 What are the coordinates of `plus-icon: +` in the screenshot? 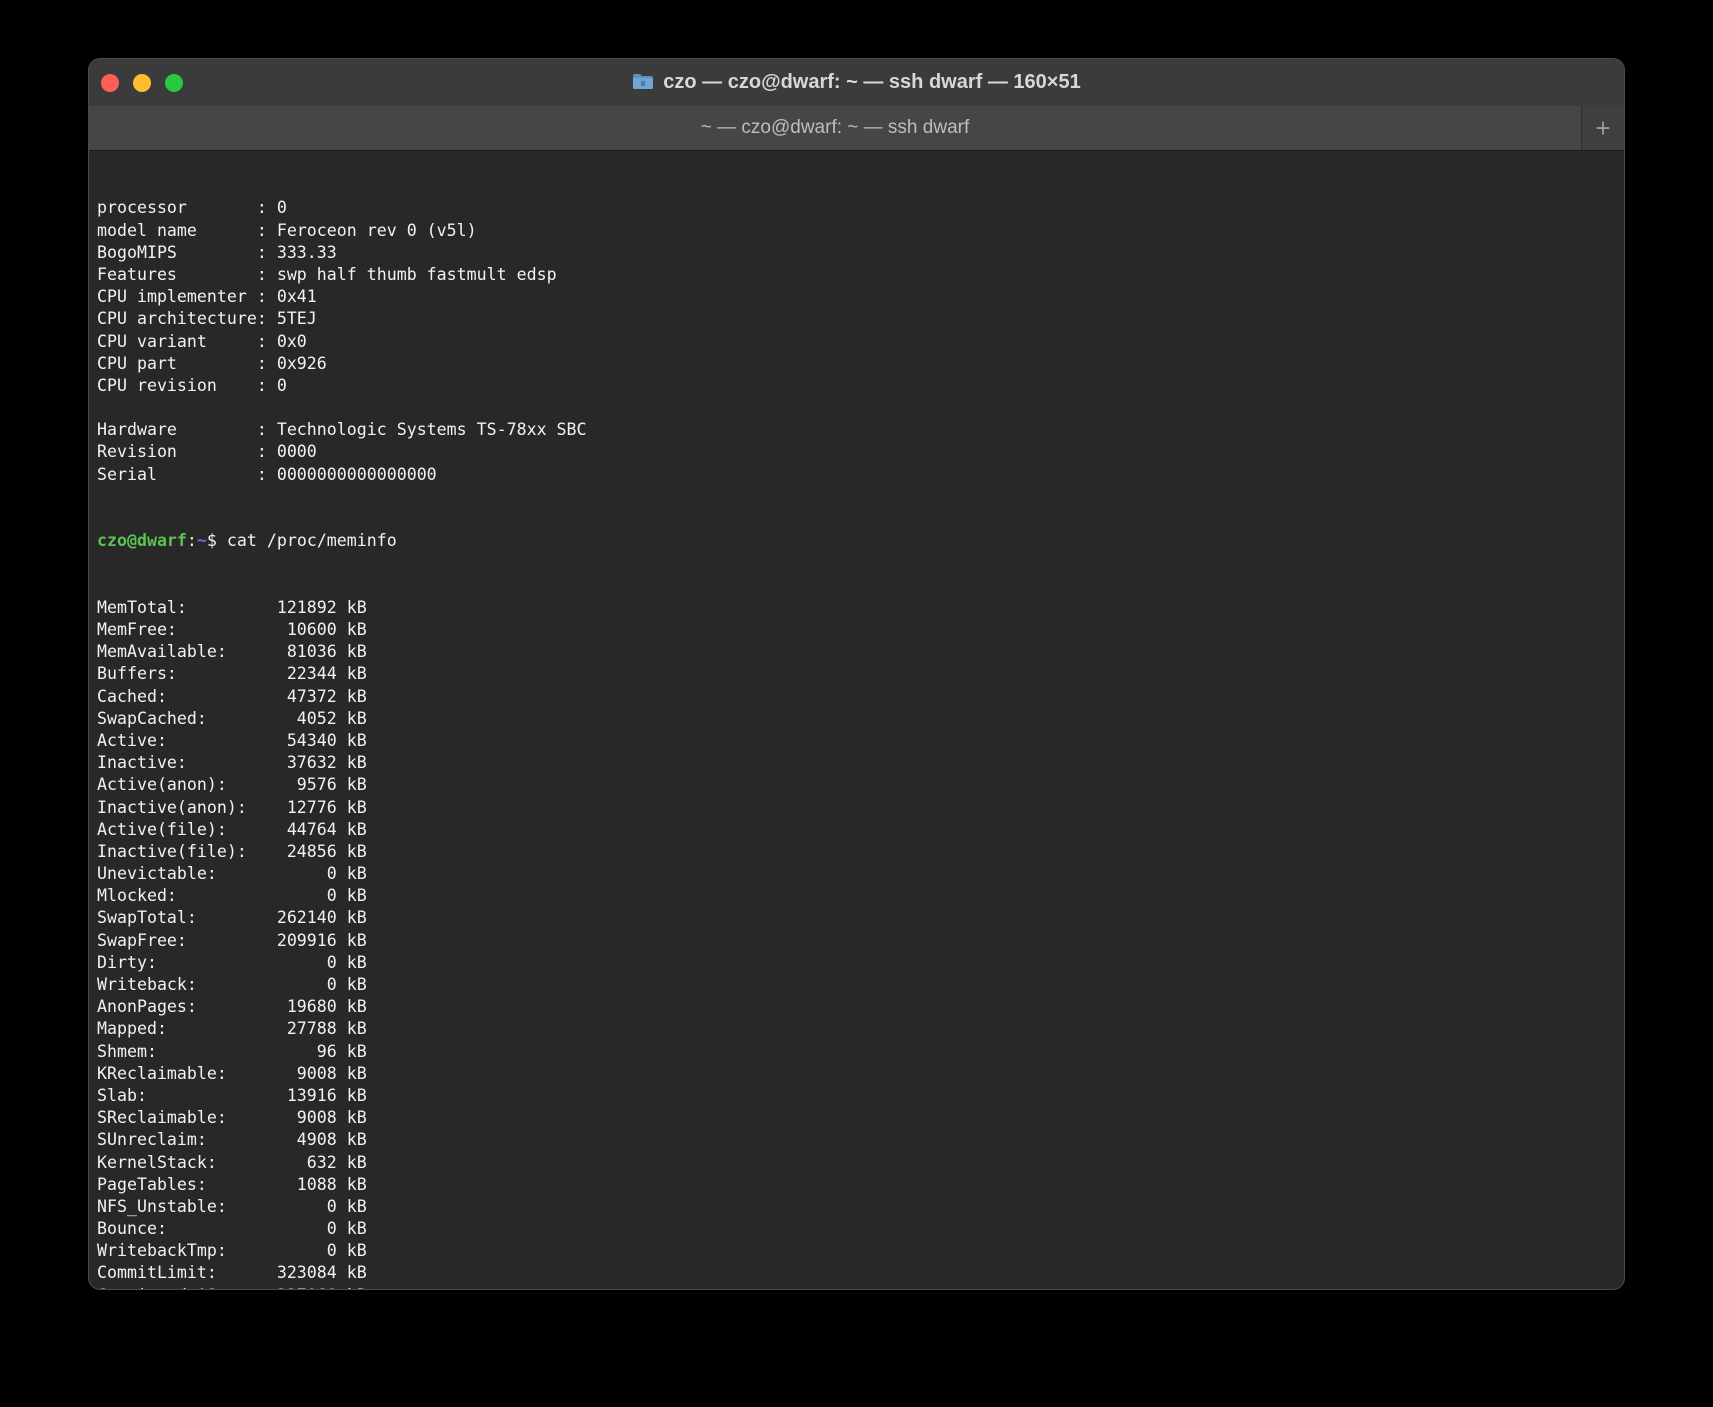 It's located at (1603, 128).